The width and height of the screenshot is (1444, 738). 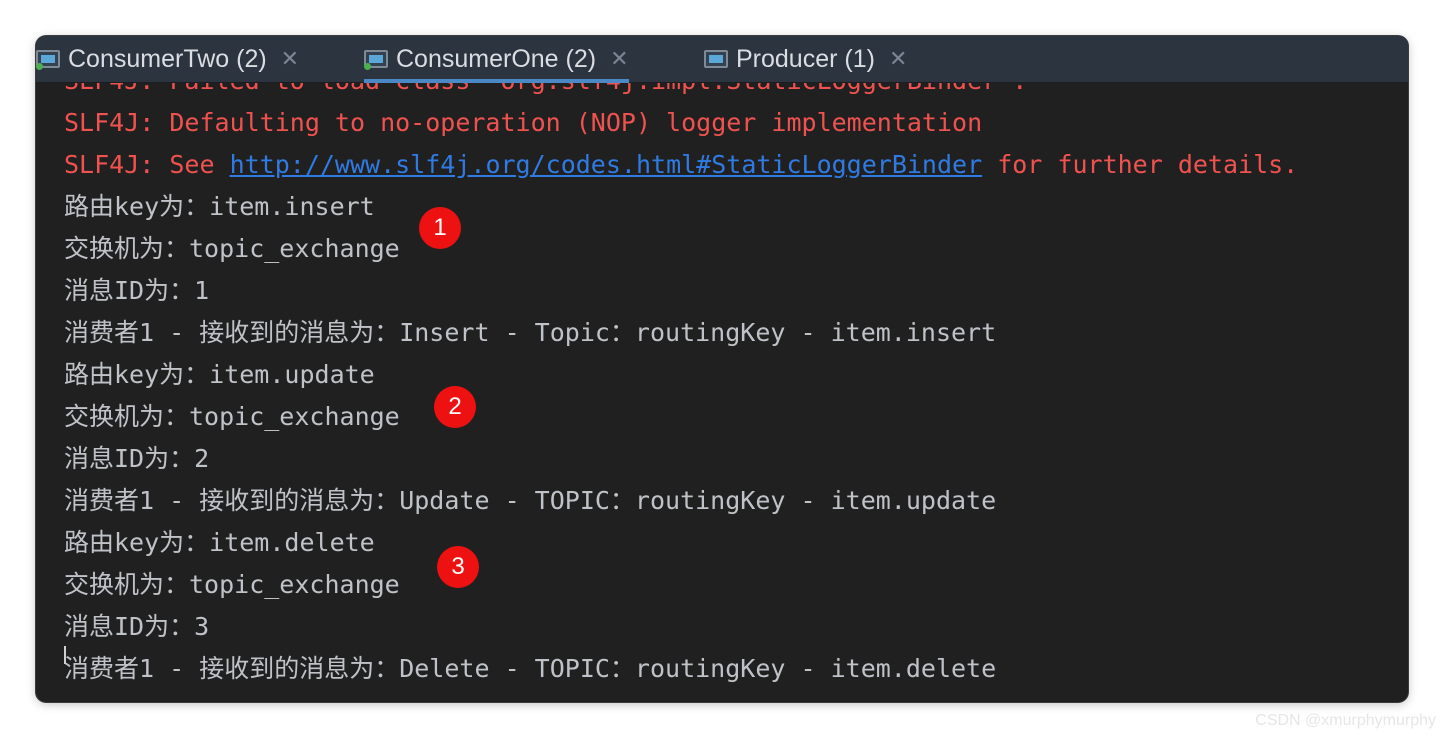 What do you see at coordinates (219, 374) in the screenshot?
I see `console-line: 路由key为：item.update` at bounding box center [219, 374].